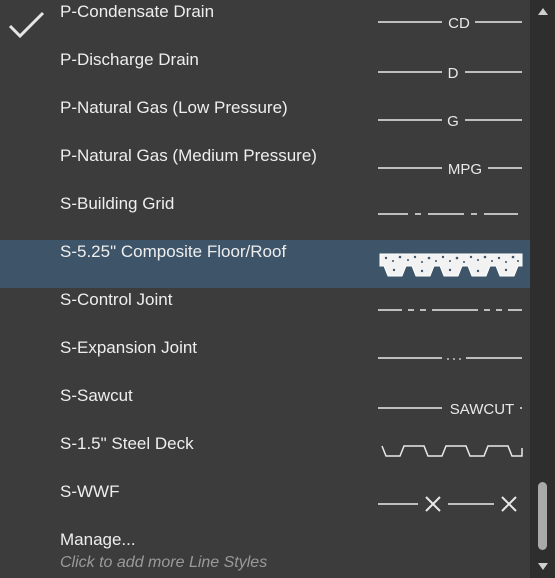  What do you see at coordinates (265, 216) in the screenshot?
I see `menu-item-s-building-grid: S-Building Grid` at bounding box center [265, 216].